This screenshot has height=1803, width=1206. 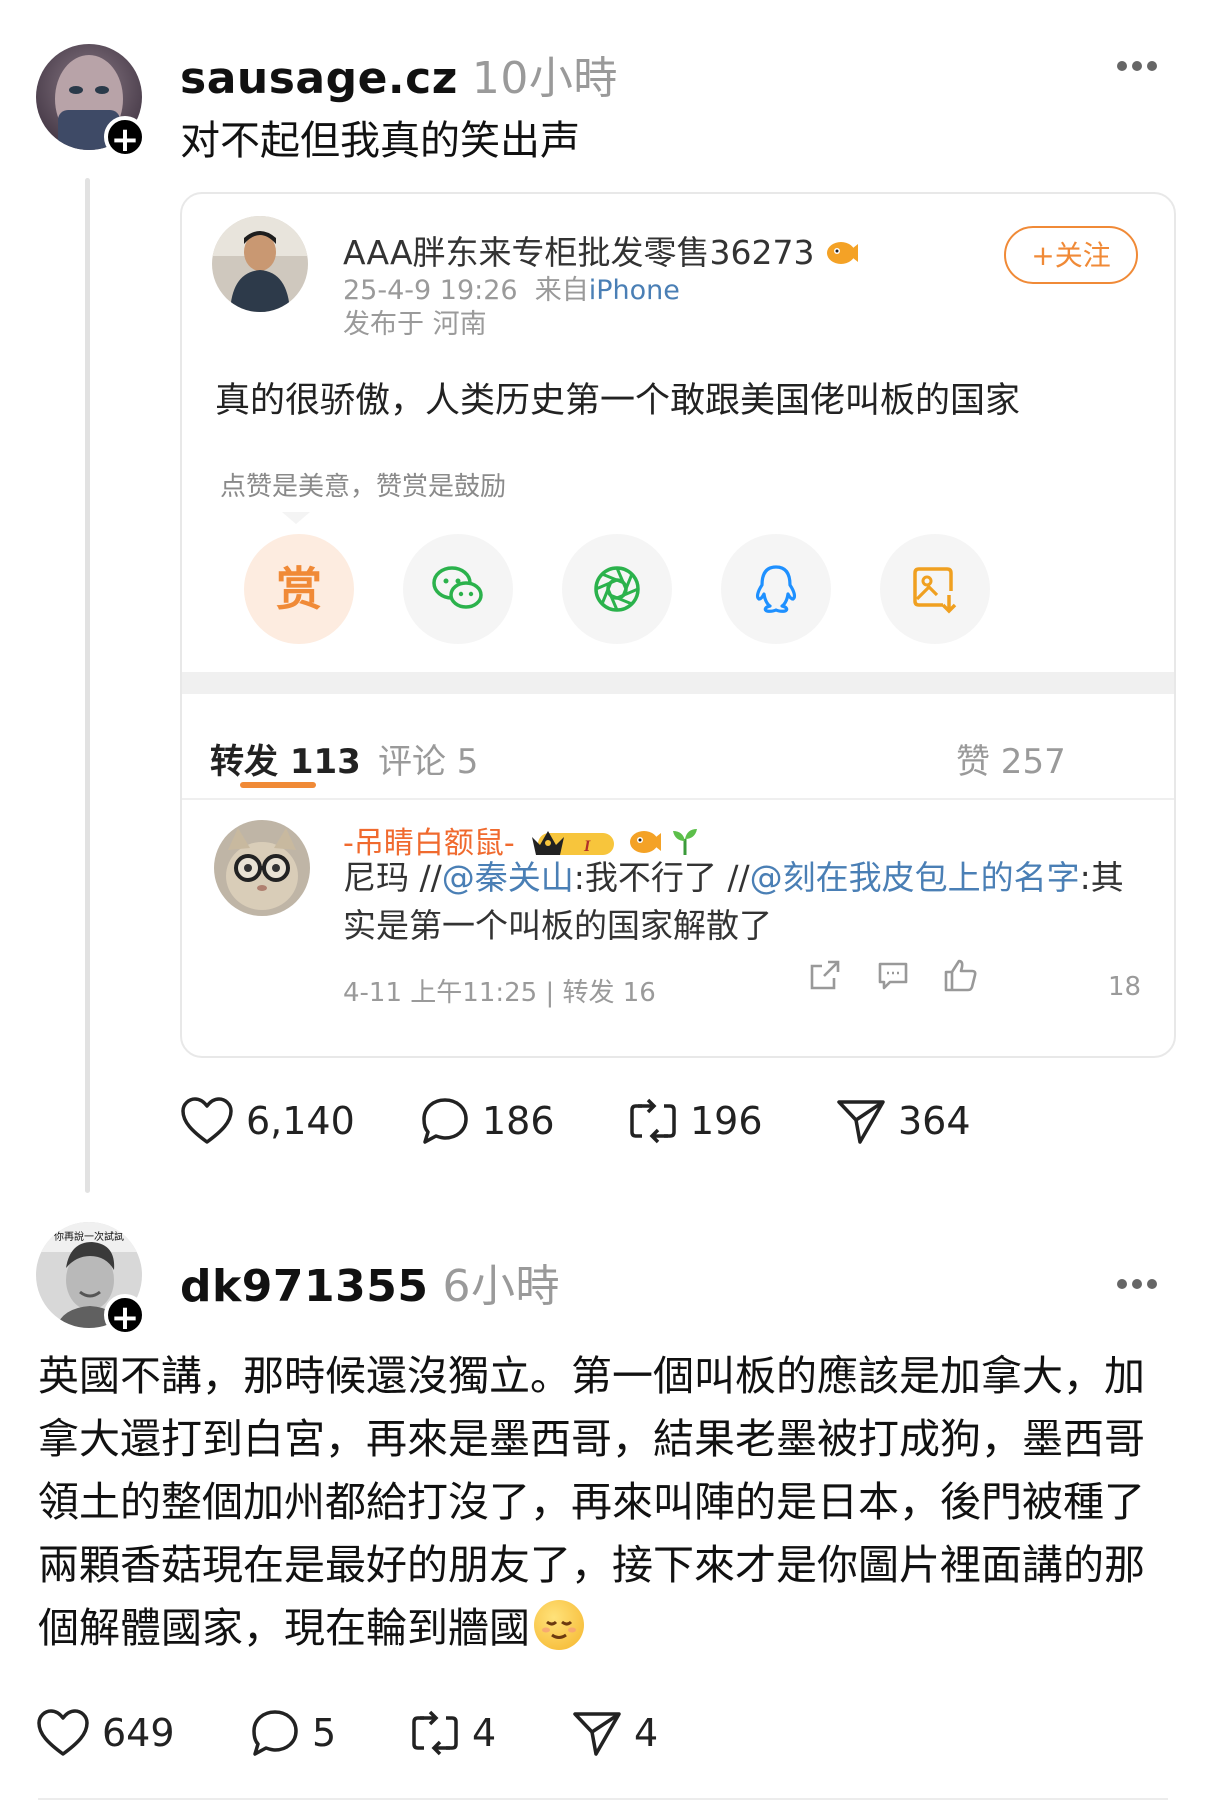 I want to click on post-text: 对不起但我真的笑出声, so click(x=380, y=141).